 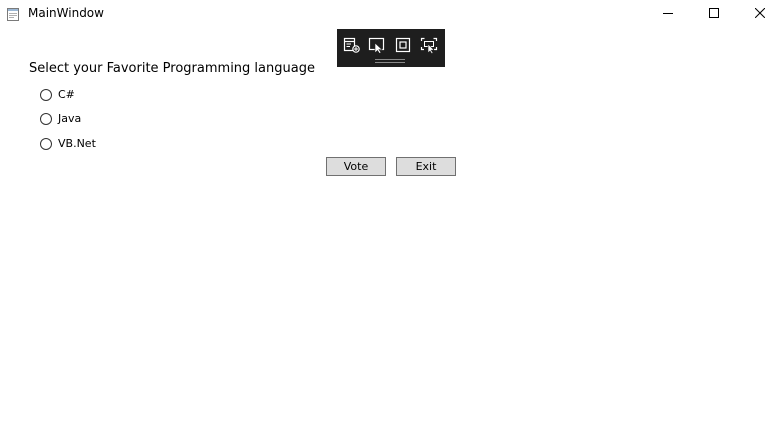 What do you see at coordinates (390, 61) in the screenshot?
I see `toolbar-grip-handle` at bounding box center [390, 61].